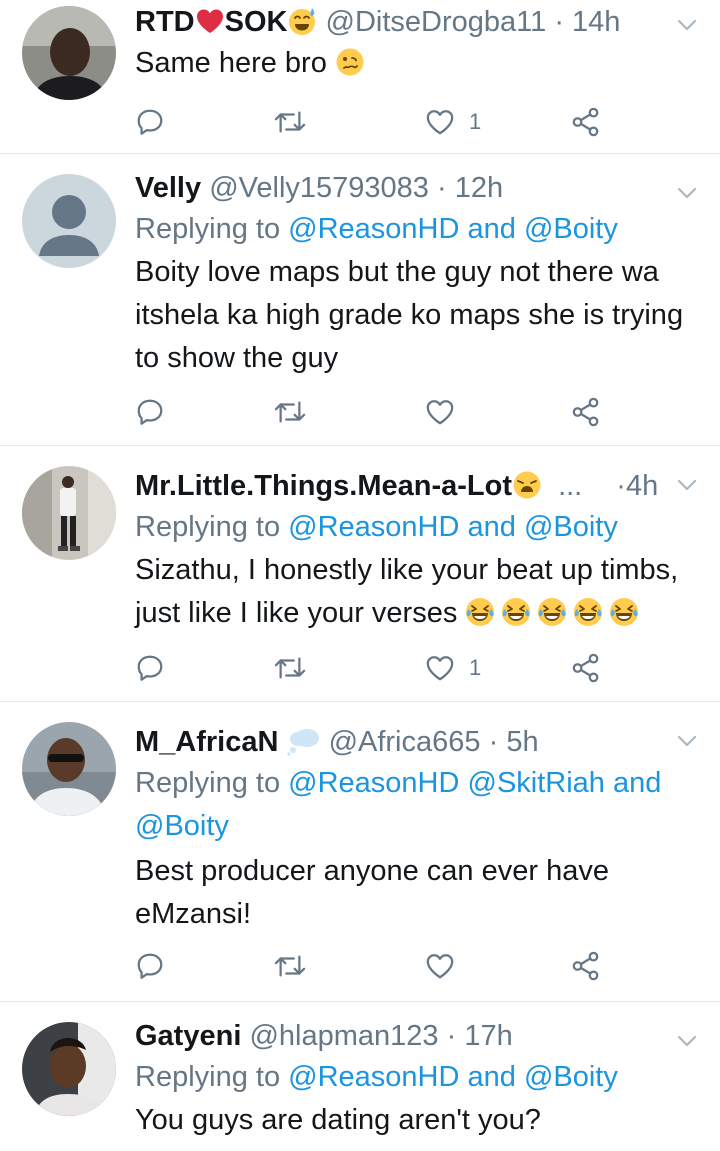 Image resolution: width=720 pixels, height=1151 pixels. Describe the element at coordinates (188, 1036) in the screenshot. I see `display-name: Gatyeni` at that location.